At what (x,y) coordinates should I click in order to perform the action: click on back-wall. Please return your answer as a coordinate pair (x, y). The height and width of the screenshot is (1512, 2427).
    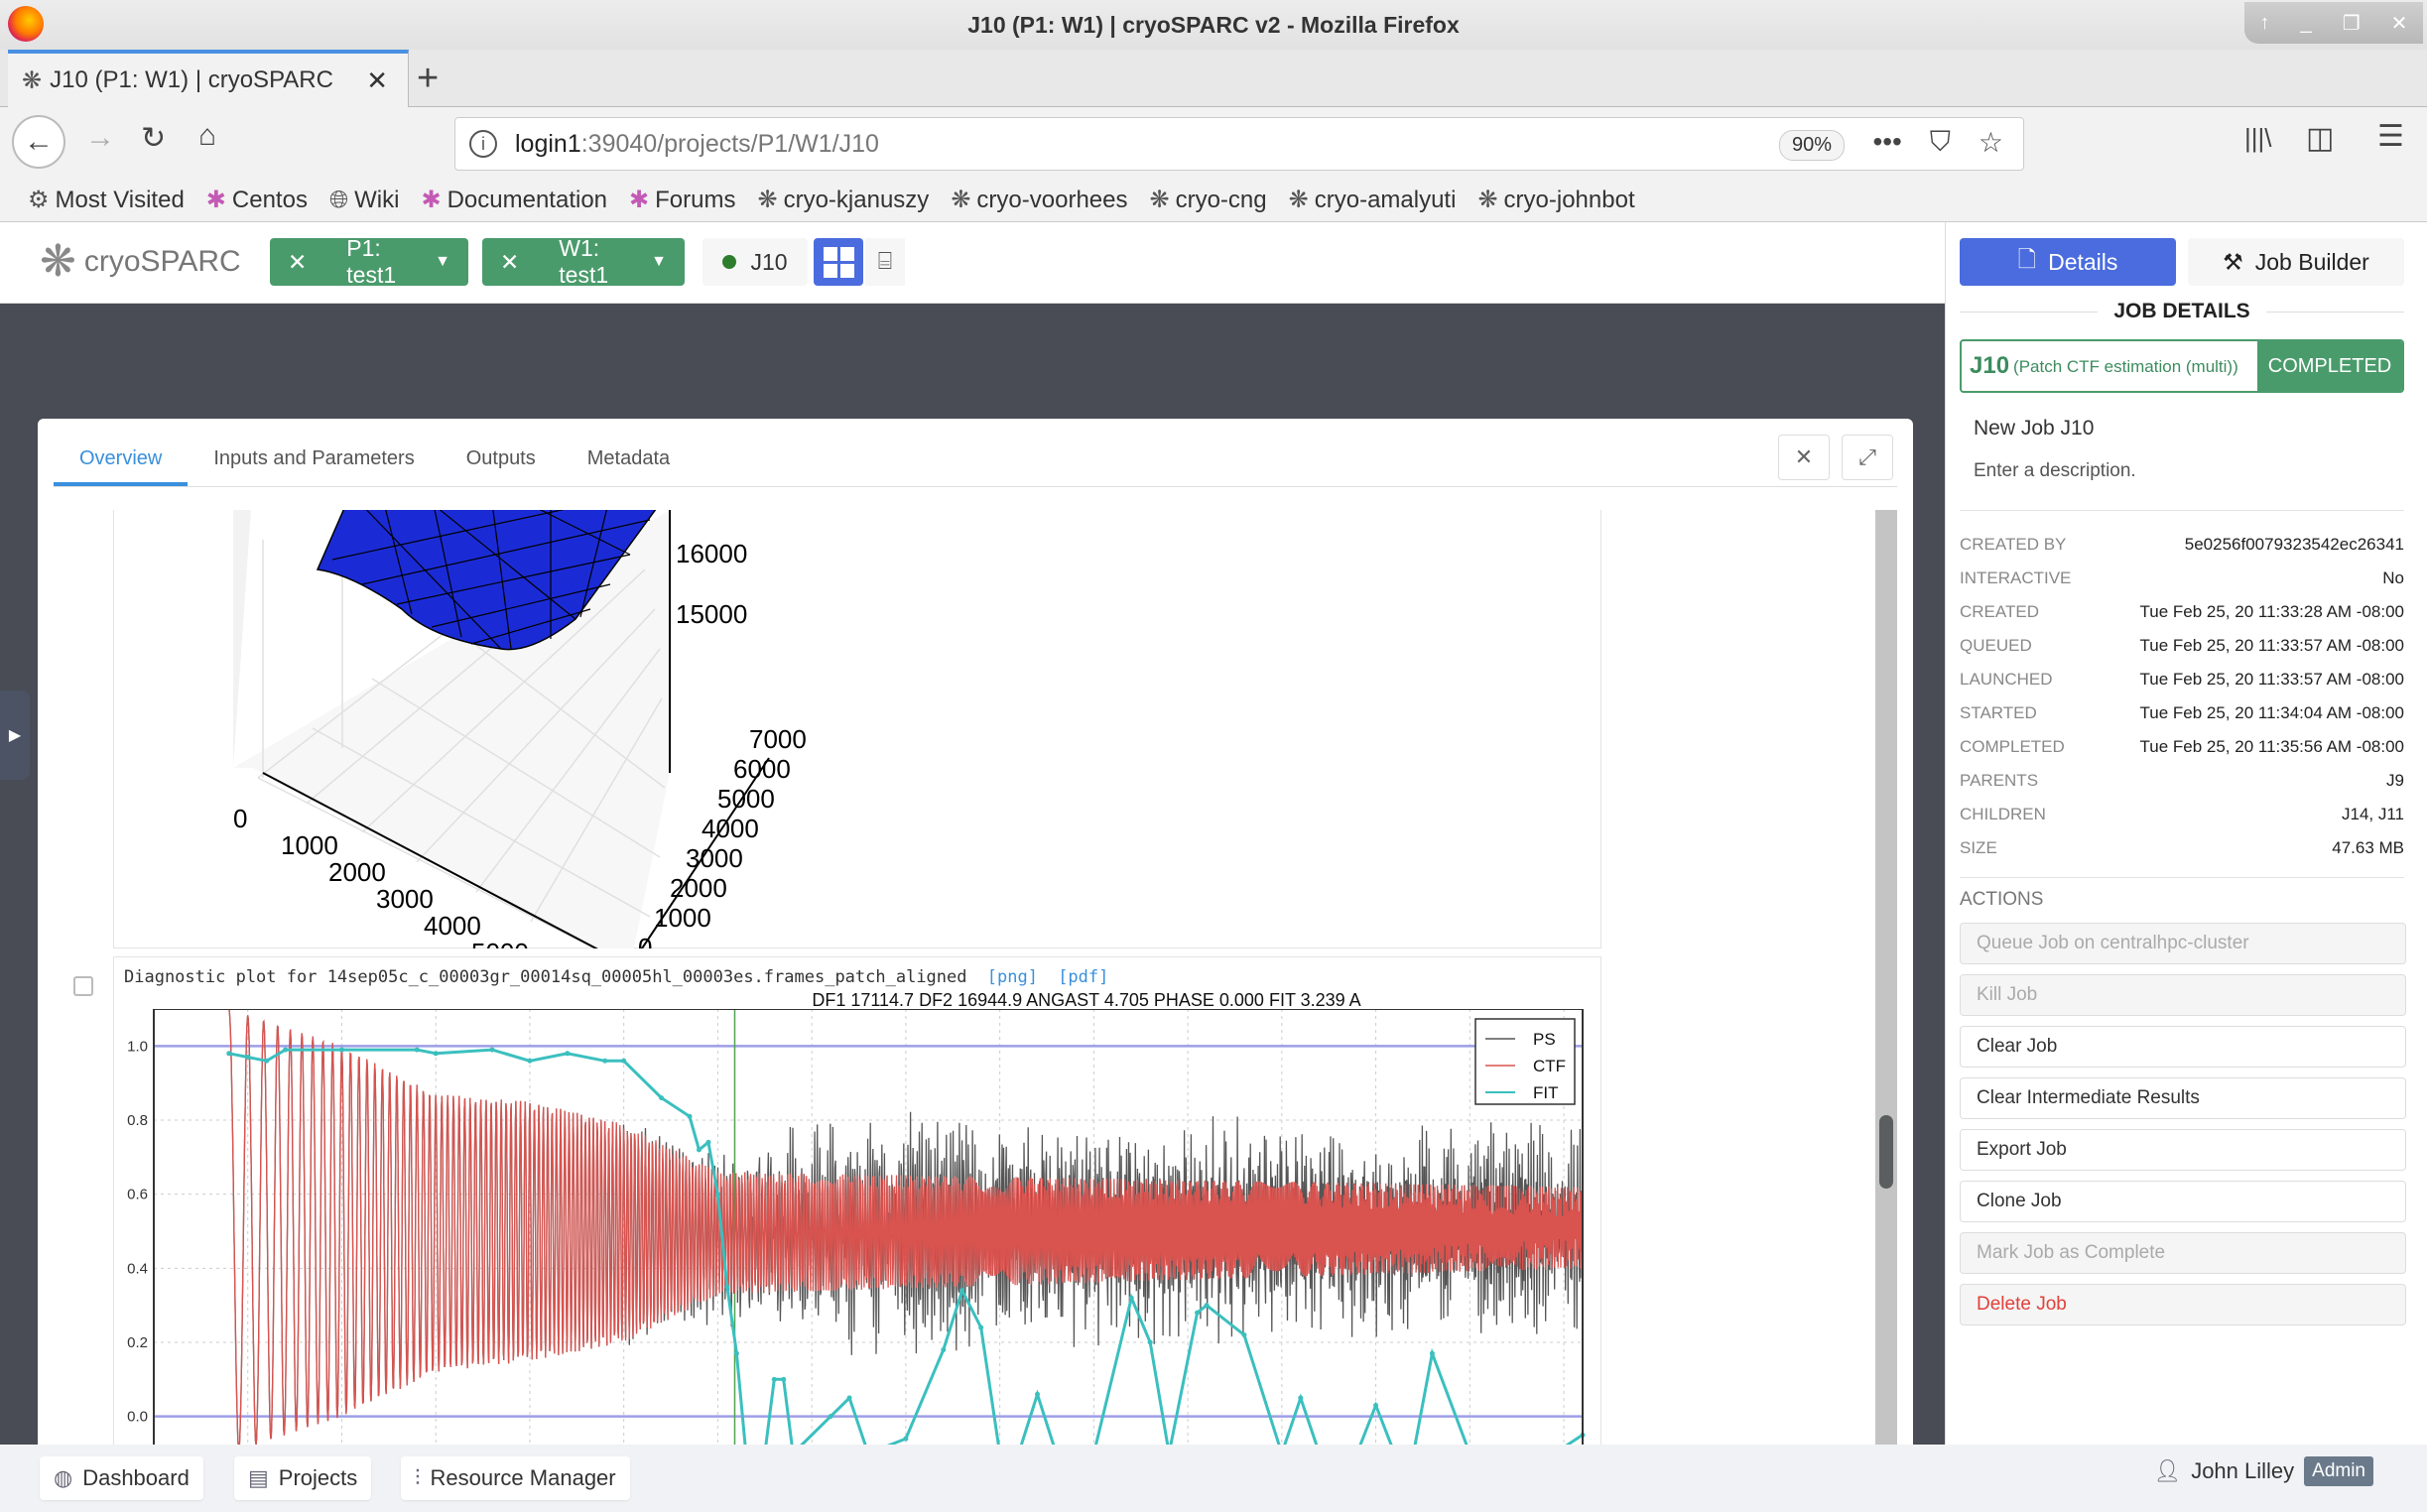
    Looking at the image, I should click on (242, 639).